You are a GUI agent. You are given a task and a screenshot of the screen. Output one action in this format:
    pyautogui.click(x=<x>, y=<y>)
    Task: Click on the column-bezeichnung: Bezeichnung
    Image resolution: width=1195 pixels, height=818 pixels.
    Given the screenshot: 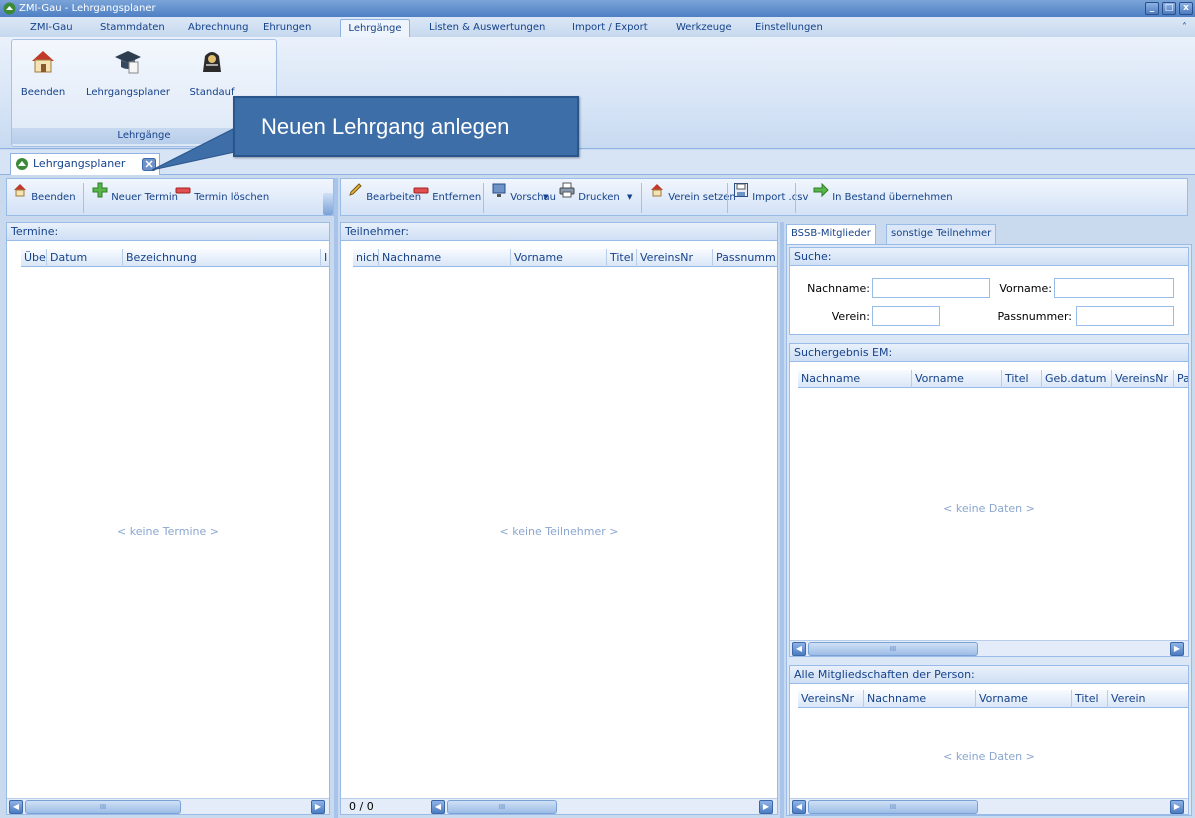 What is the action you would take?
    pyautogui.click(x=222, y=258)
    